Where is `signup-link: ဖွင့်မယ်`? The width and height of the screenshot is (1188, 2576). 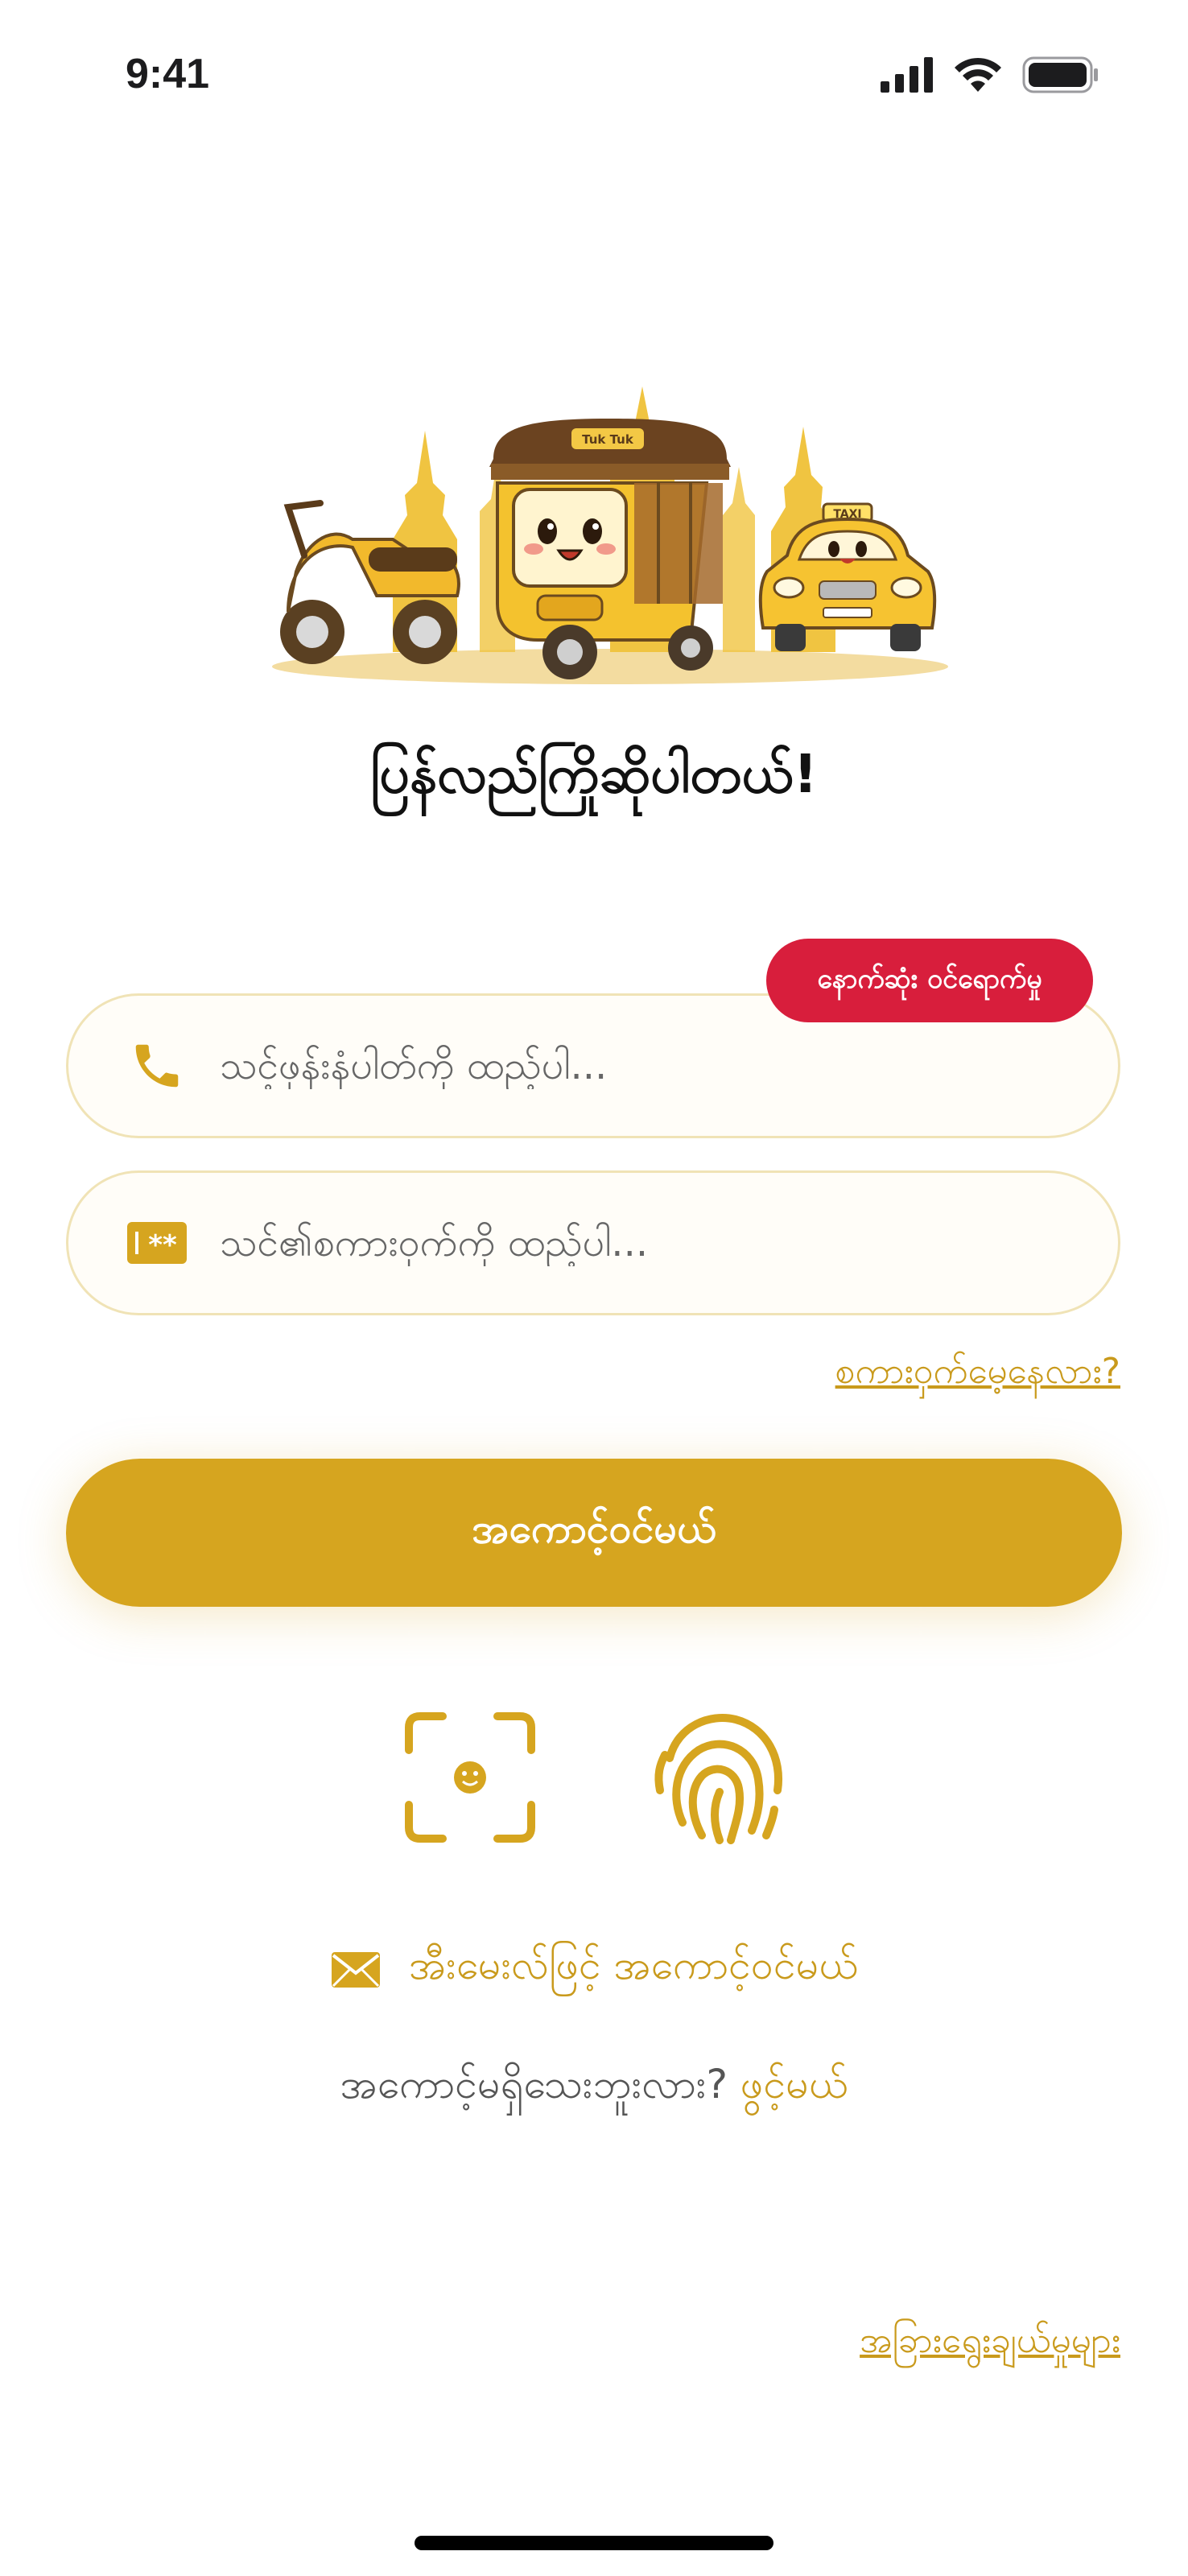 signup-link: ဖွင့်မယ် is located at coordinates (794, 2084).